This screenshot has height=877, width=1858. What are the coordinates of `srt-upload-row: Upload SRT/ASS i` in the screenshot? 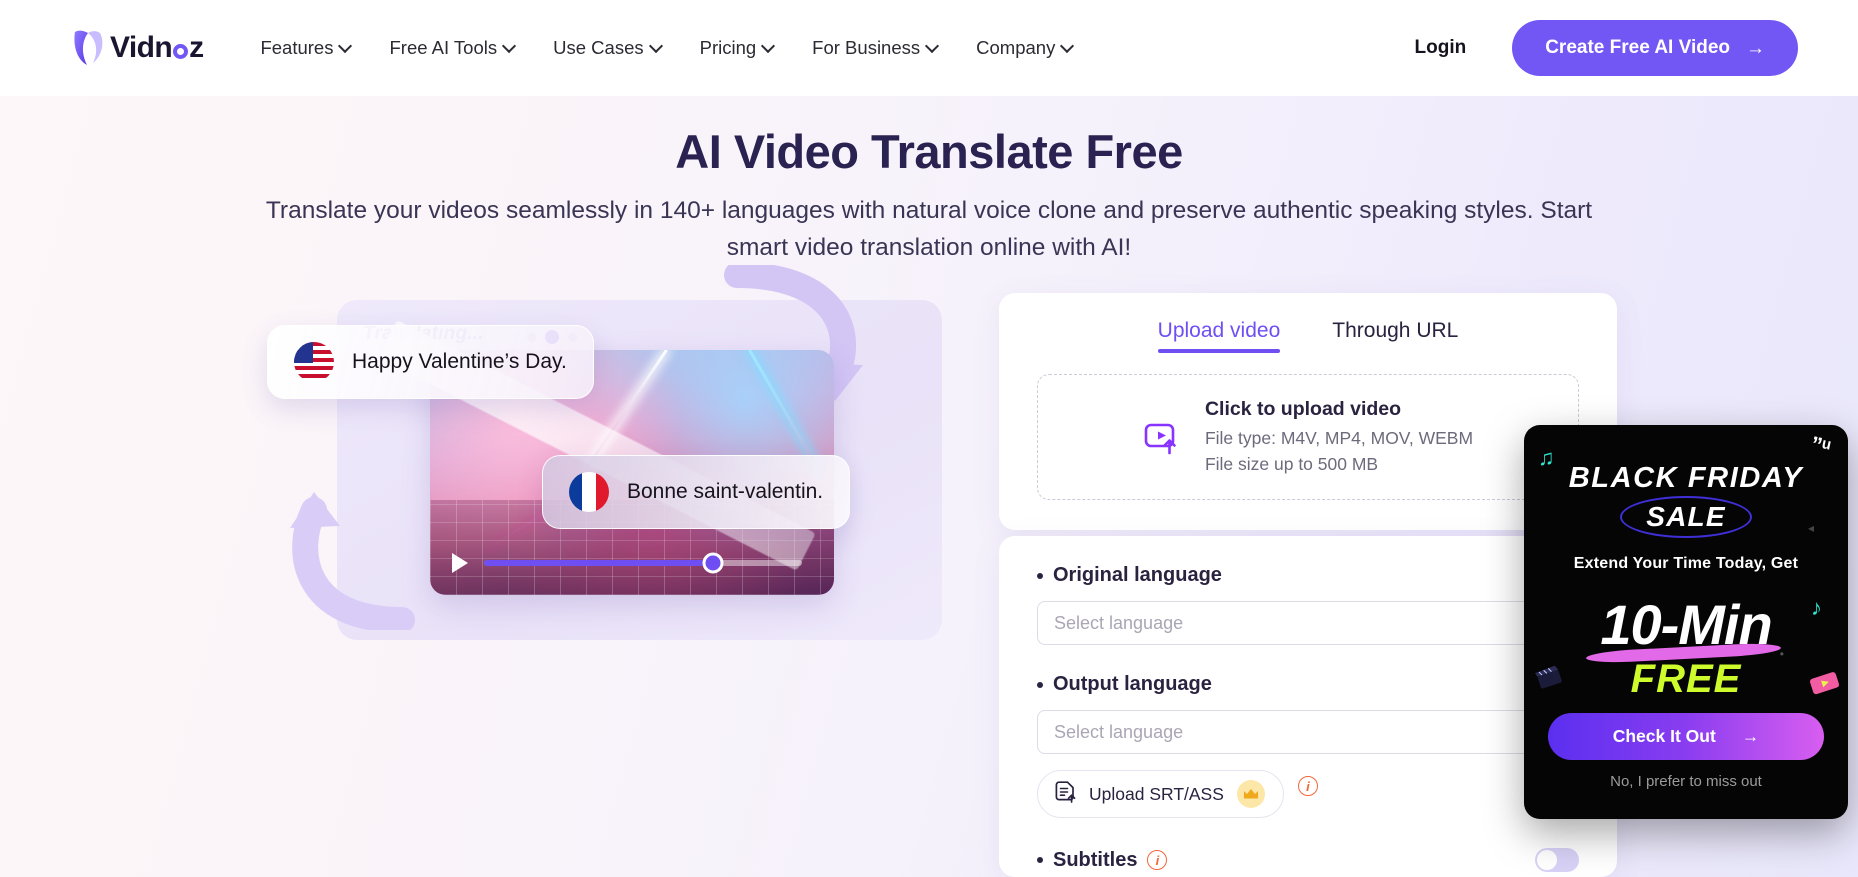 It's located at (1308, 786).